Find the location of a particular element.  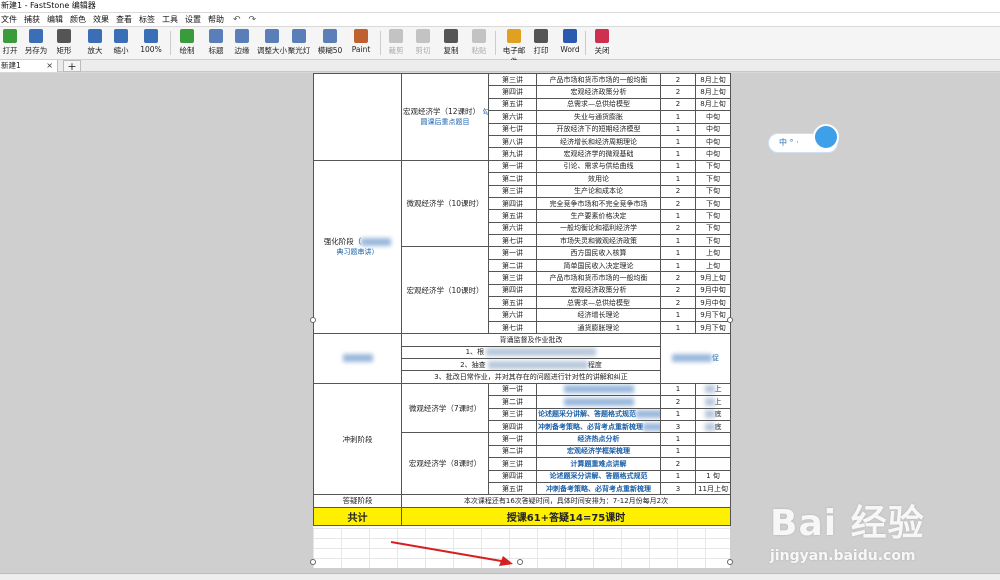

resize-handle-bottom-left is located at coordinates (313, 562).